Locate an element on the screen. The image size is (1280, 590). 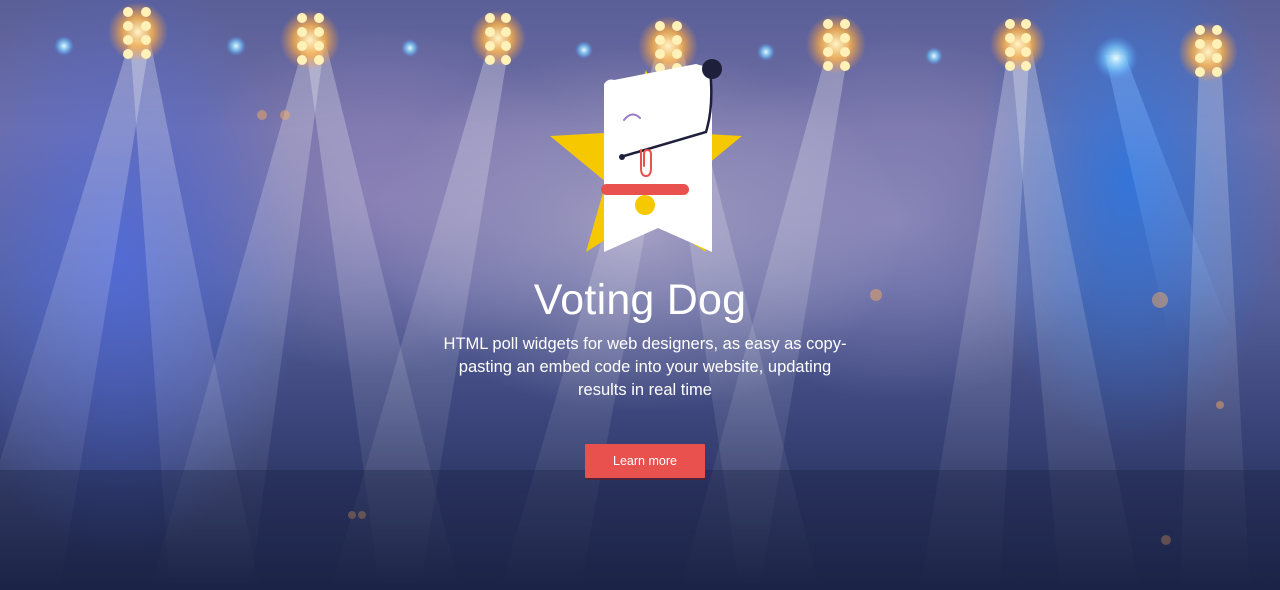
learn-more-button: Learn more is located at coordinates (645, 461).